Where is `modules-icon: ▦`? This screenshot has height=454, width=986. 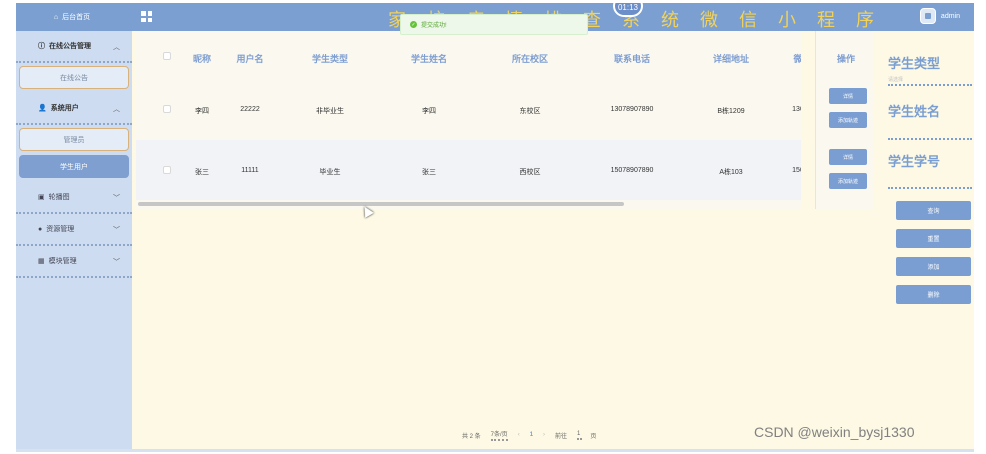
modules-icon: ▦ is located at coordinates (41, 261).